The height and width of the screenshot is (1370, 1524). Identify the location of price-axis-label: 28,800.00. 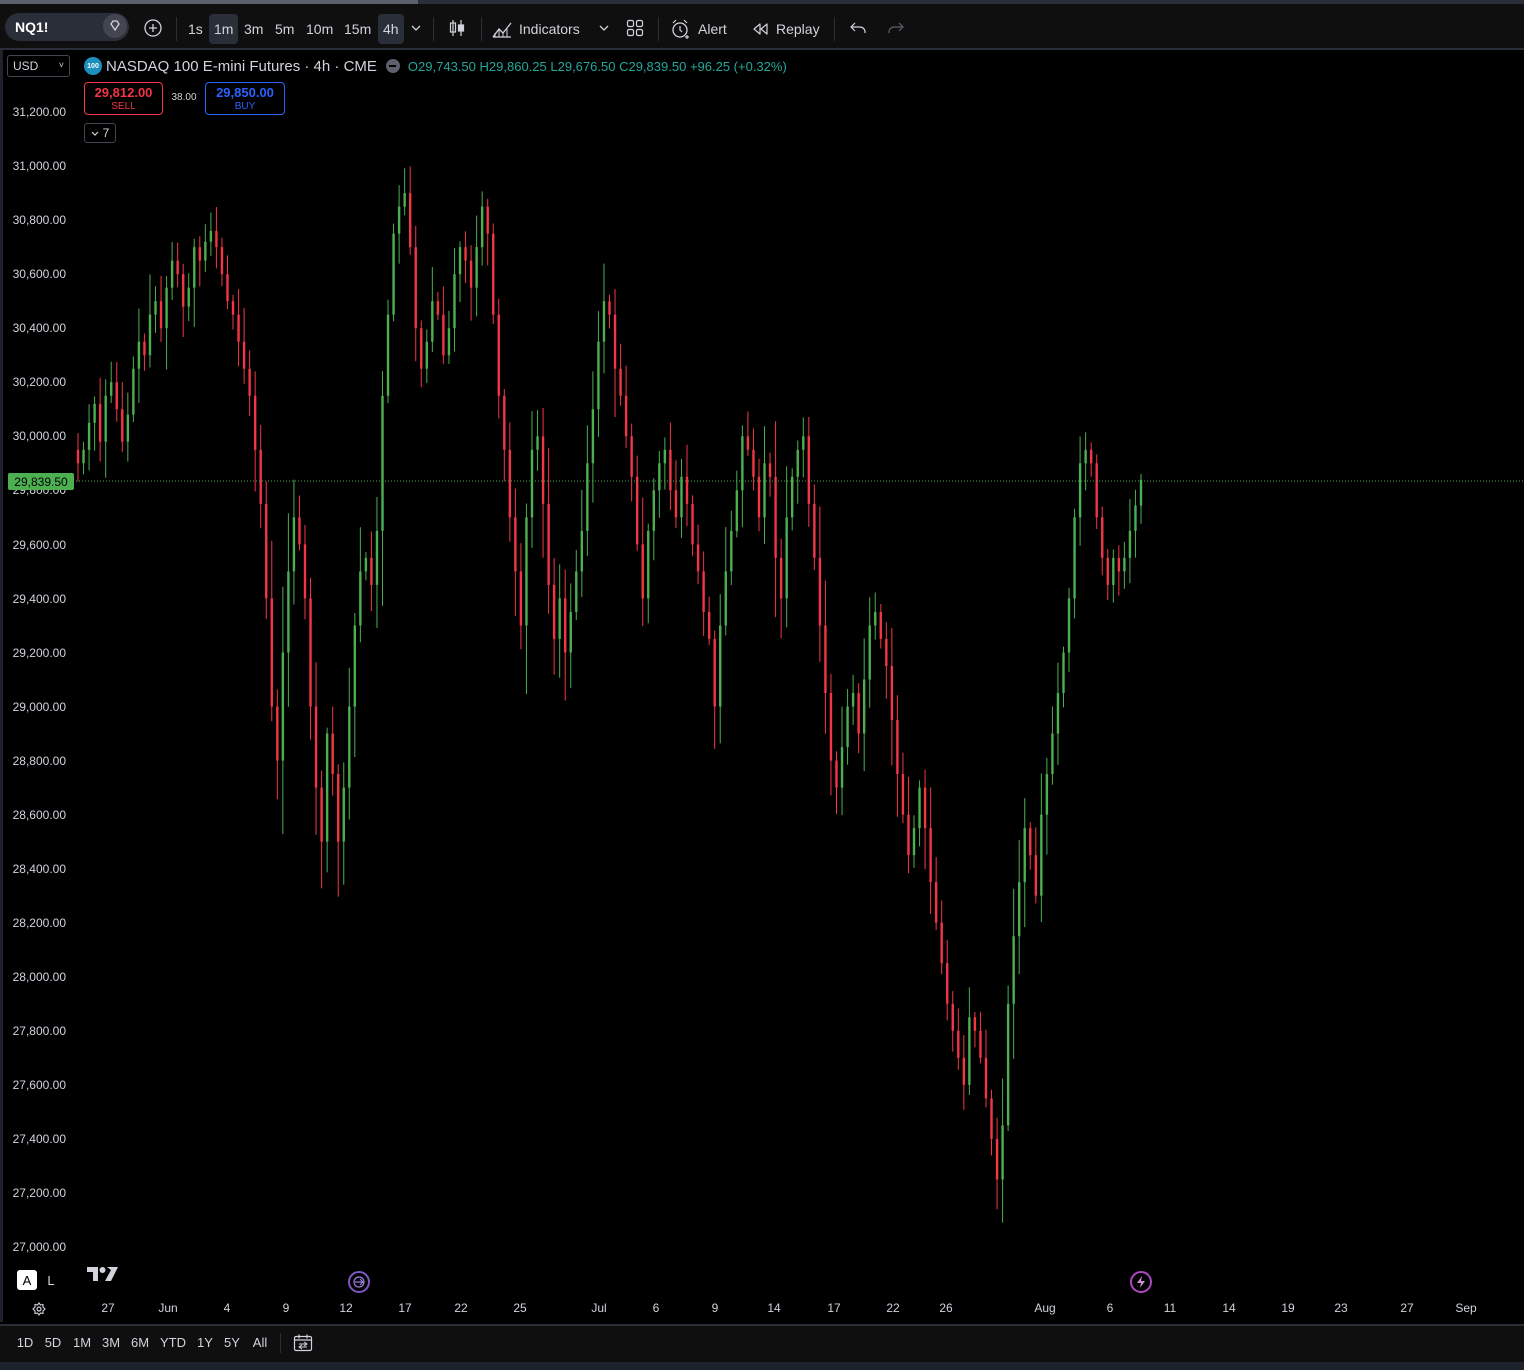
(39, 760).